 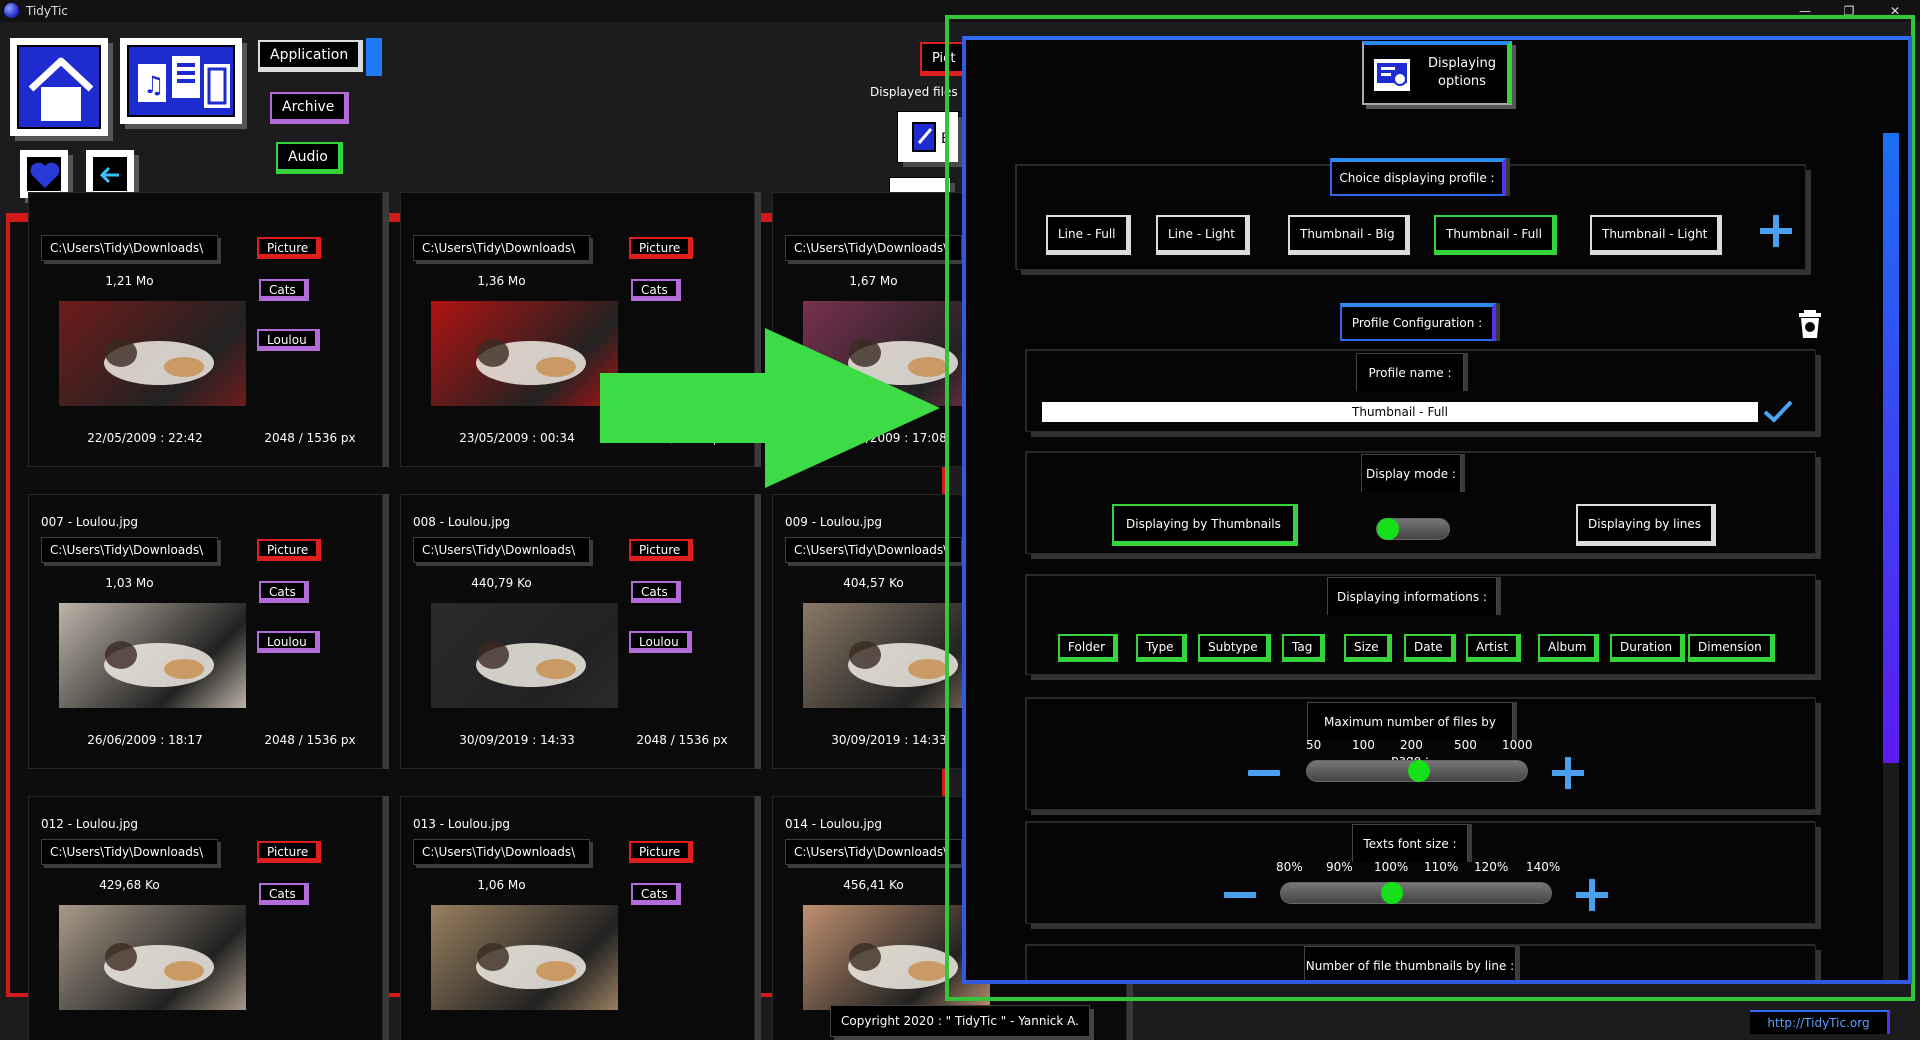 I want to click on font-size-tick: 90%, so click(x=1339, y=867).